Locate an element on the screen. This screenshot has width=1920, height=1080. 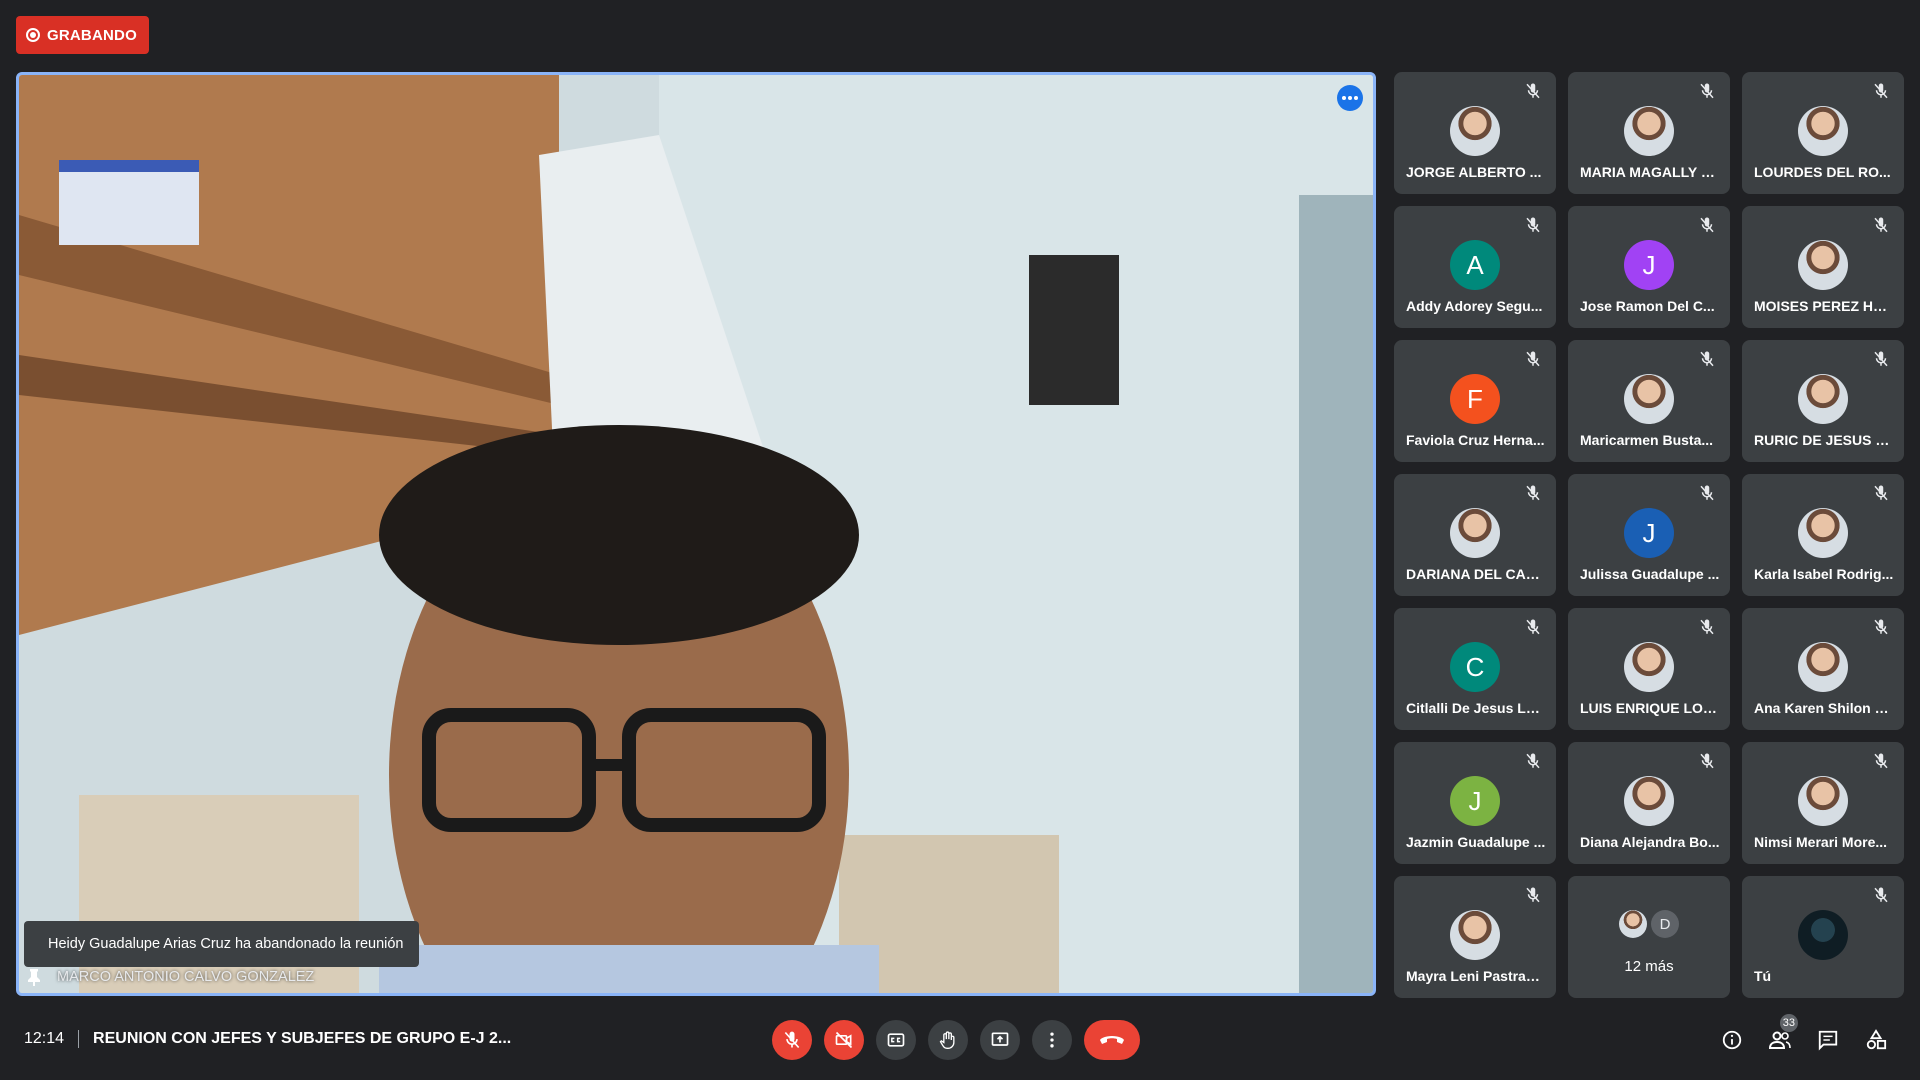
camera-toggle-button is located at coordinates (844, 1040).